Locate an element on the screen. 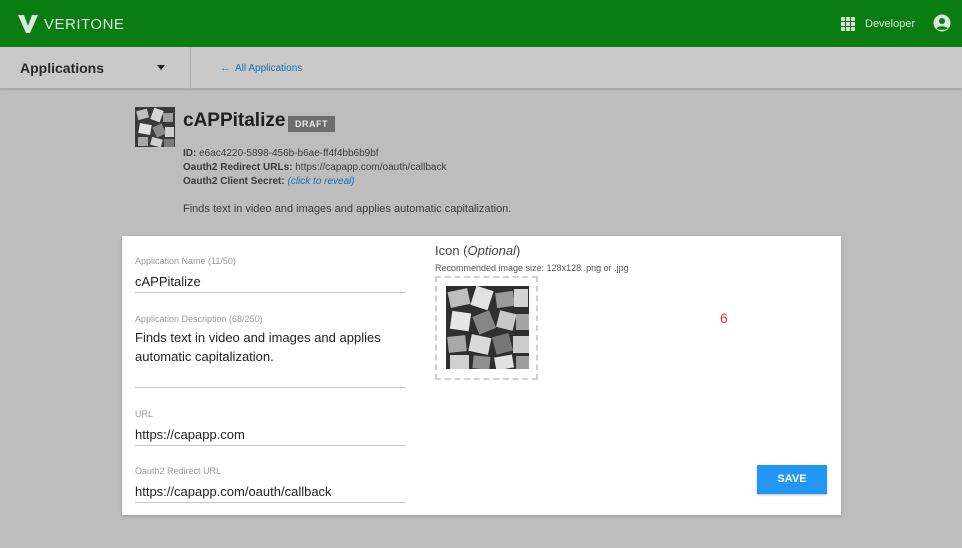 This screenshot has height=548, width=962. app-icon-image is located at coordinates (487, 327).